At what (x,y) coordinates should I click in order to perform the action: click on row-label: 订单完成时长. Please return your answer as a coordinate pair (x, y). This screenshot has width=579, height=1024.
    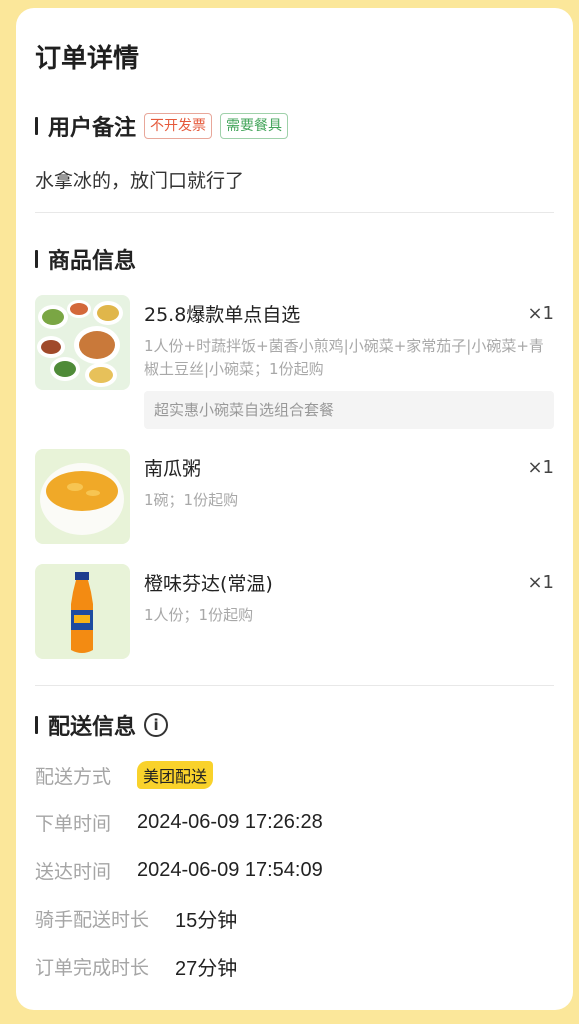
    Looking at the image, I should click on (92, 968).